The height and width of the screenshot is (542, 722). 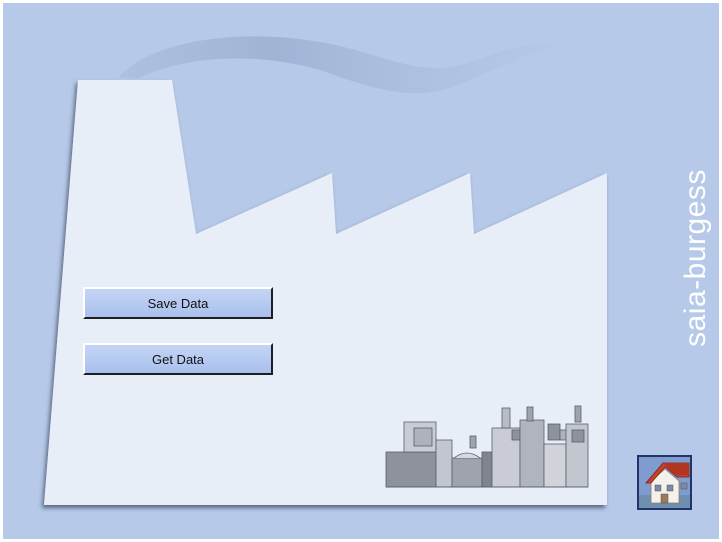 I want to click on save-data-label: Save Data, so click(x=178, y=303).